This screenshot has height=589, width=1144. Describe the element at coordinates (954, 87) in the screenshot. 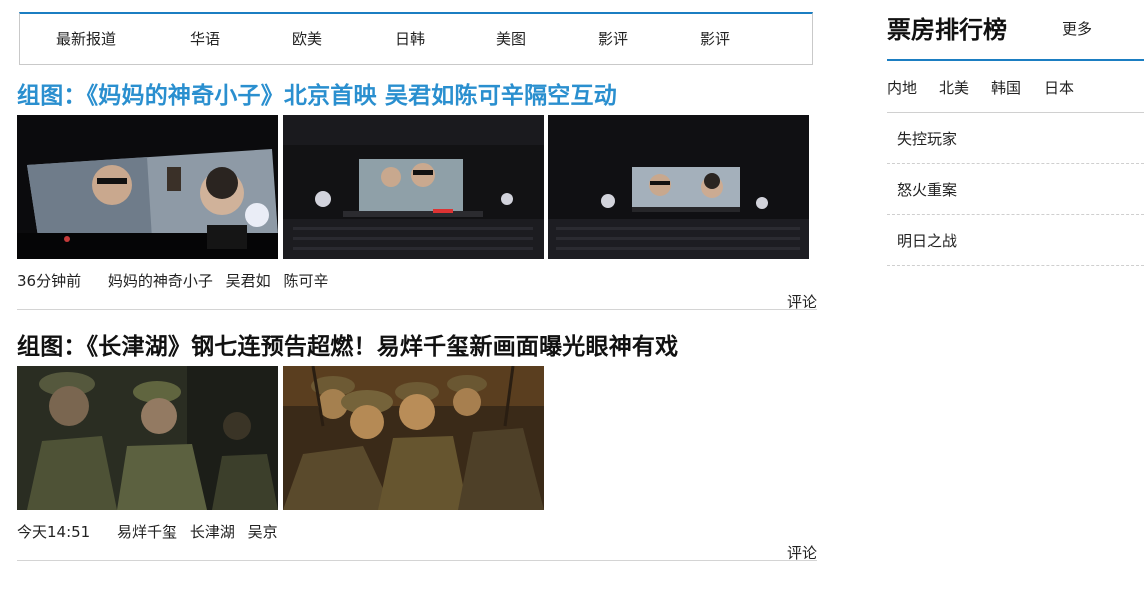

I see `region-tab-north-america: 北美` at that location.